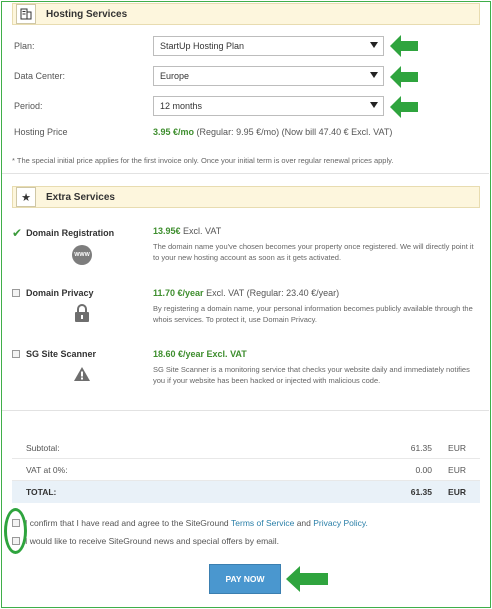 The width and height of the screenshot is (492, 609). I want to click on tos-and: and, so click(303, 523).